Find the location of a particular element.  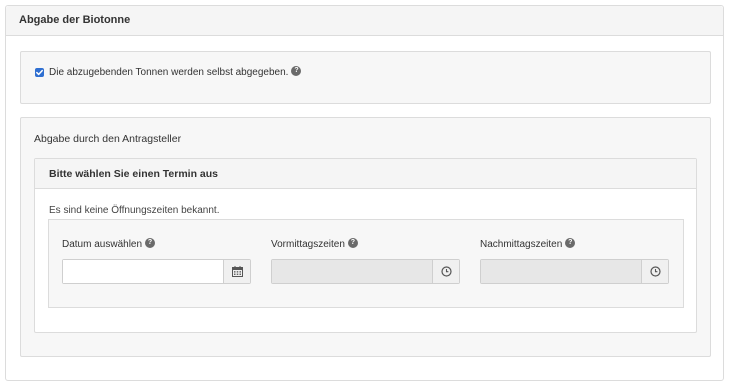

morning-label: Vormittagszeiten? is located at coordinates (314, 244).